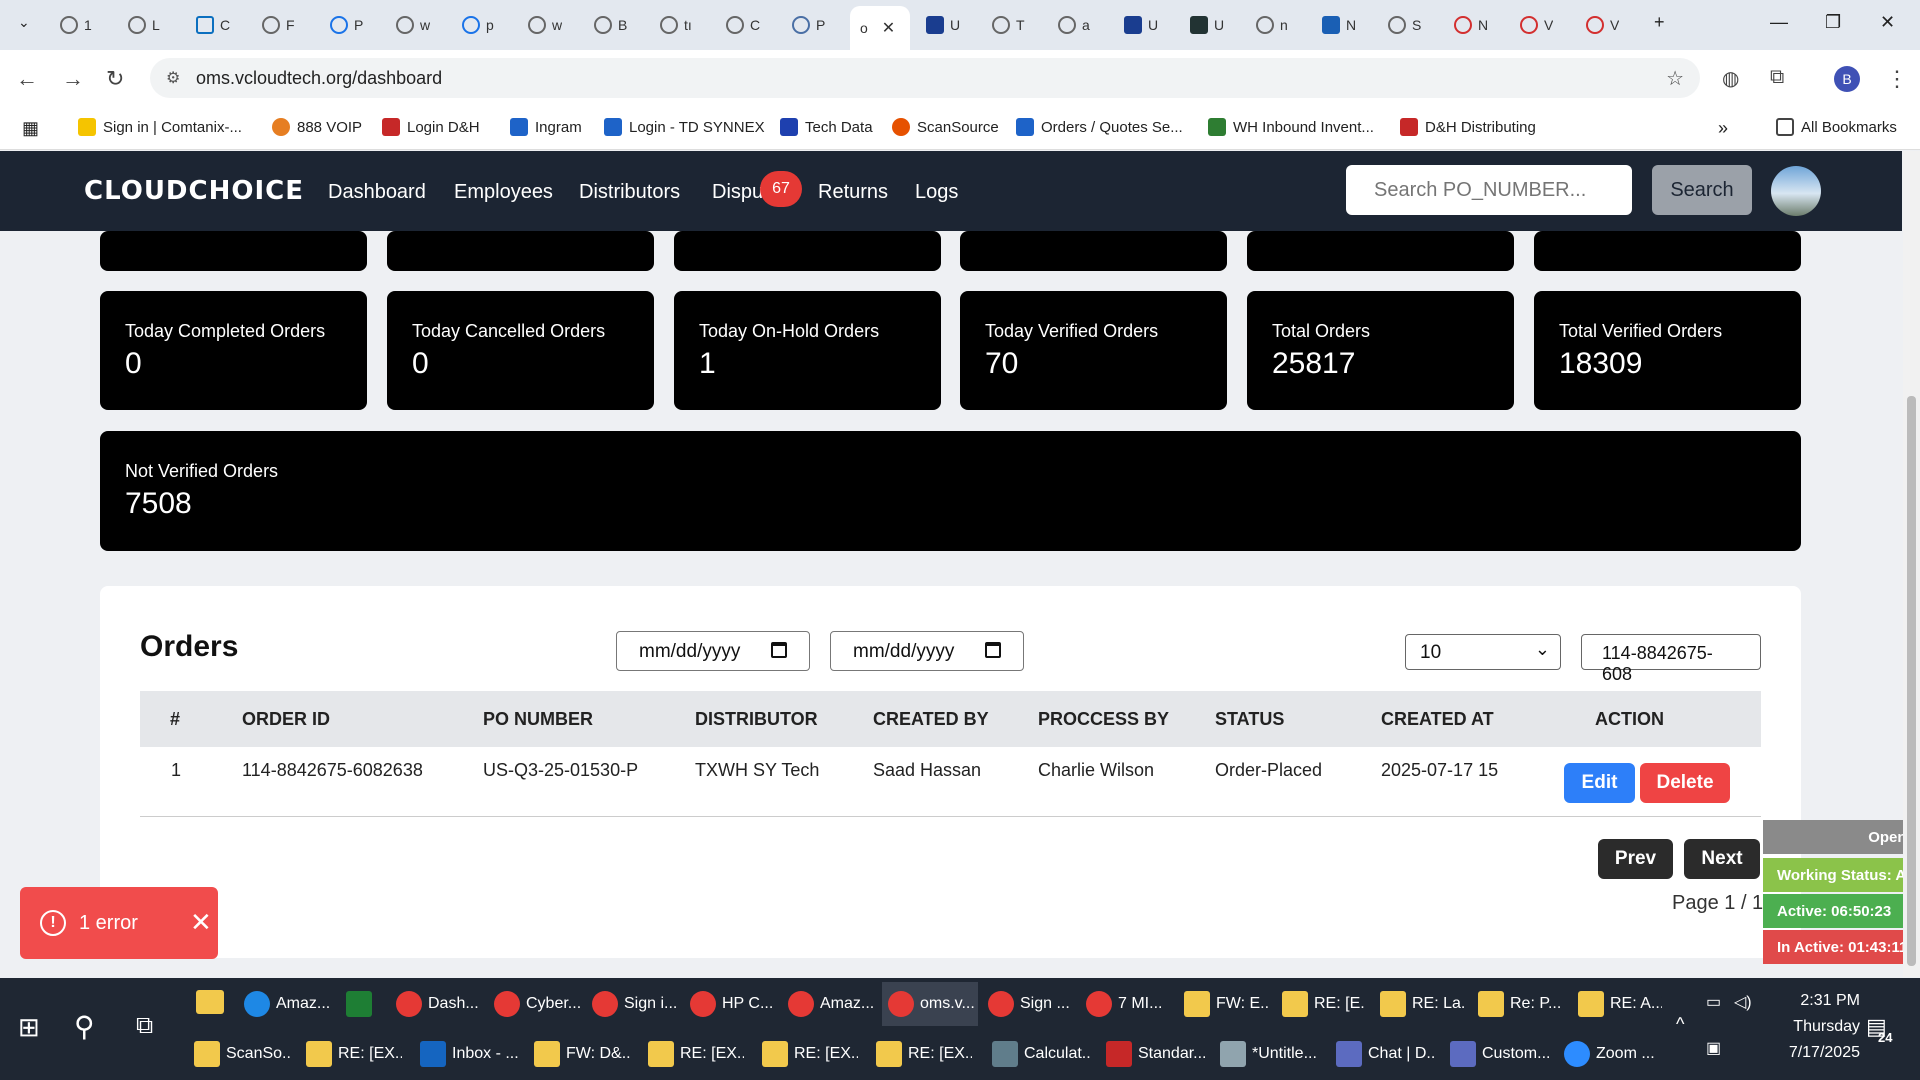 Image resolution: width=1920 pixels, height=1080 pixels. I want to click on all-bookmarks: All Bookmarks, so click(1836, 127).